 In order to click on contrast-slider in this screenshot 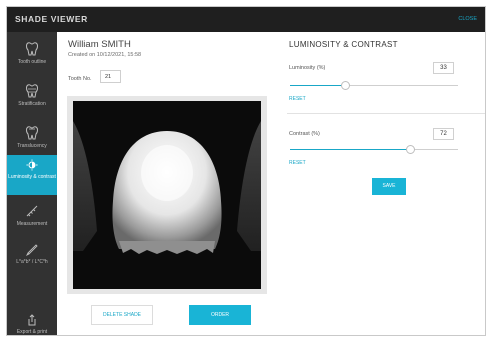, I will do `click(374, 149)`.